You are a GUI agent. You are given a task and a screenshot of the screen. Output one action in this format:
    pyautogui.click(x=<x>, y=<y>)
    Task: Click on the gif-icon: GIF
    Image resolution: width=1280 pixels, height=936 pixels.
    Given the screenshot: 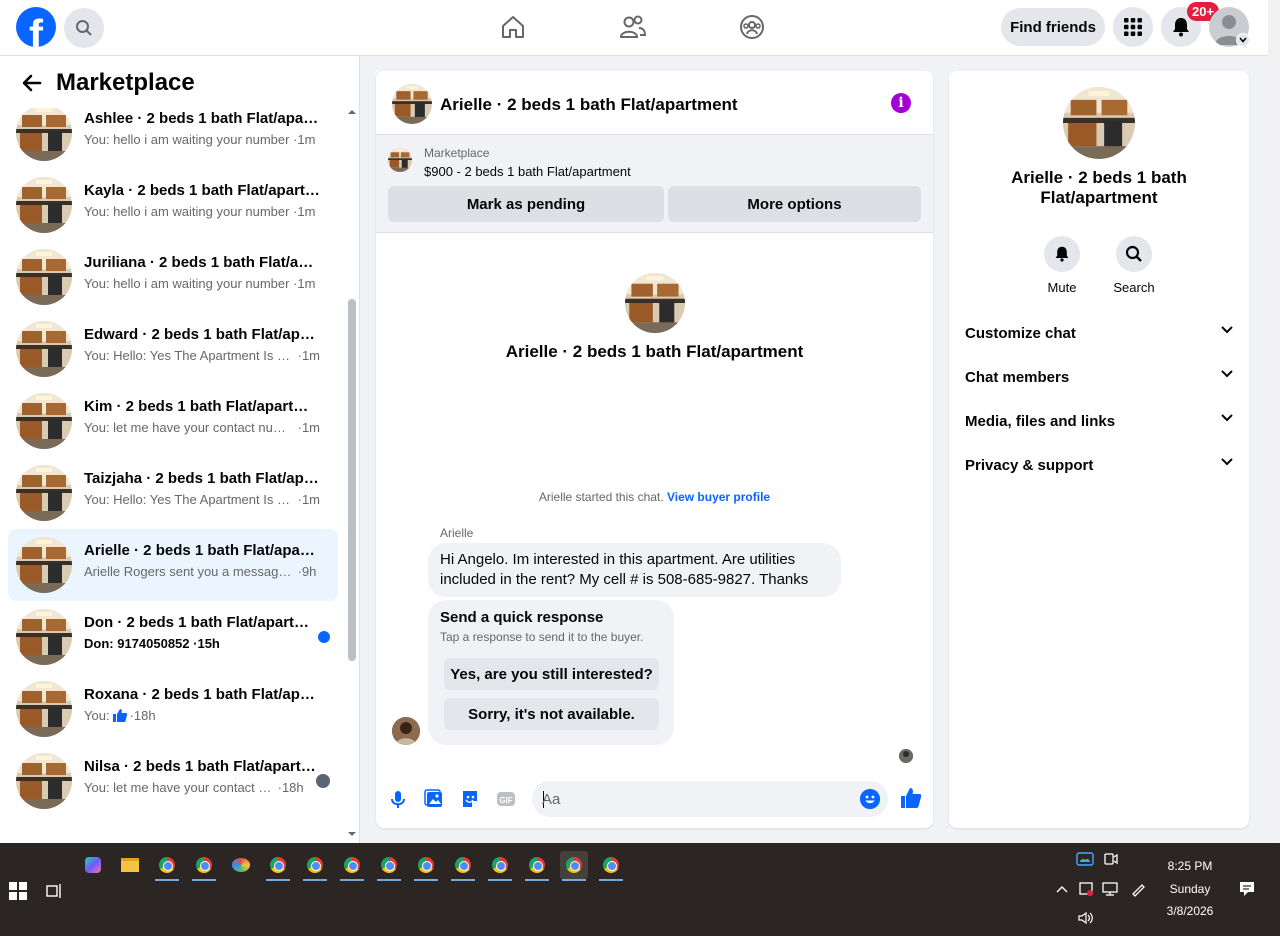 What is the action you would take?
    pyautogui.click(x=506, y=799)
    